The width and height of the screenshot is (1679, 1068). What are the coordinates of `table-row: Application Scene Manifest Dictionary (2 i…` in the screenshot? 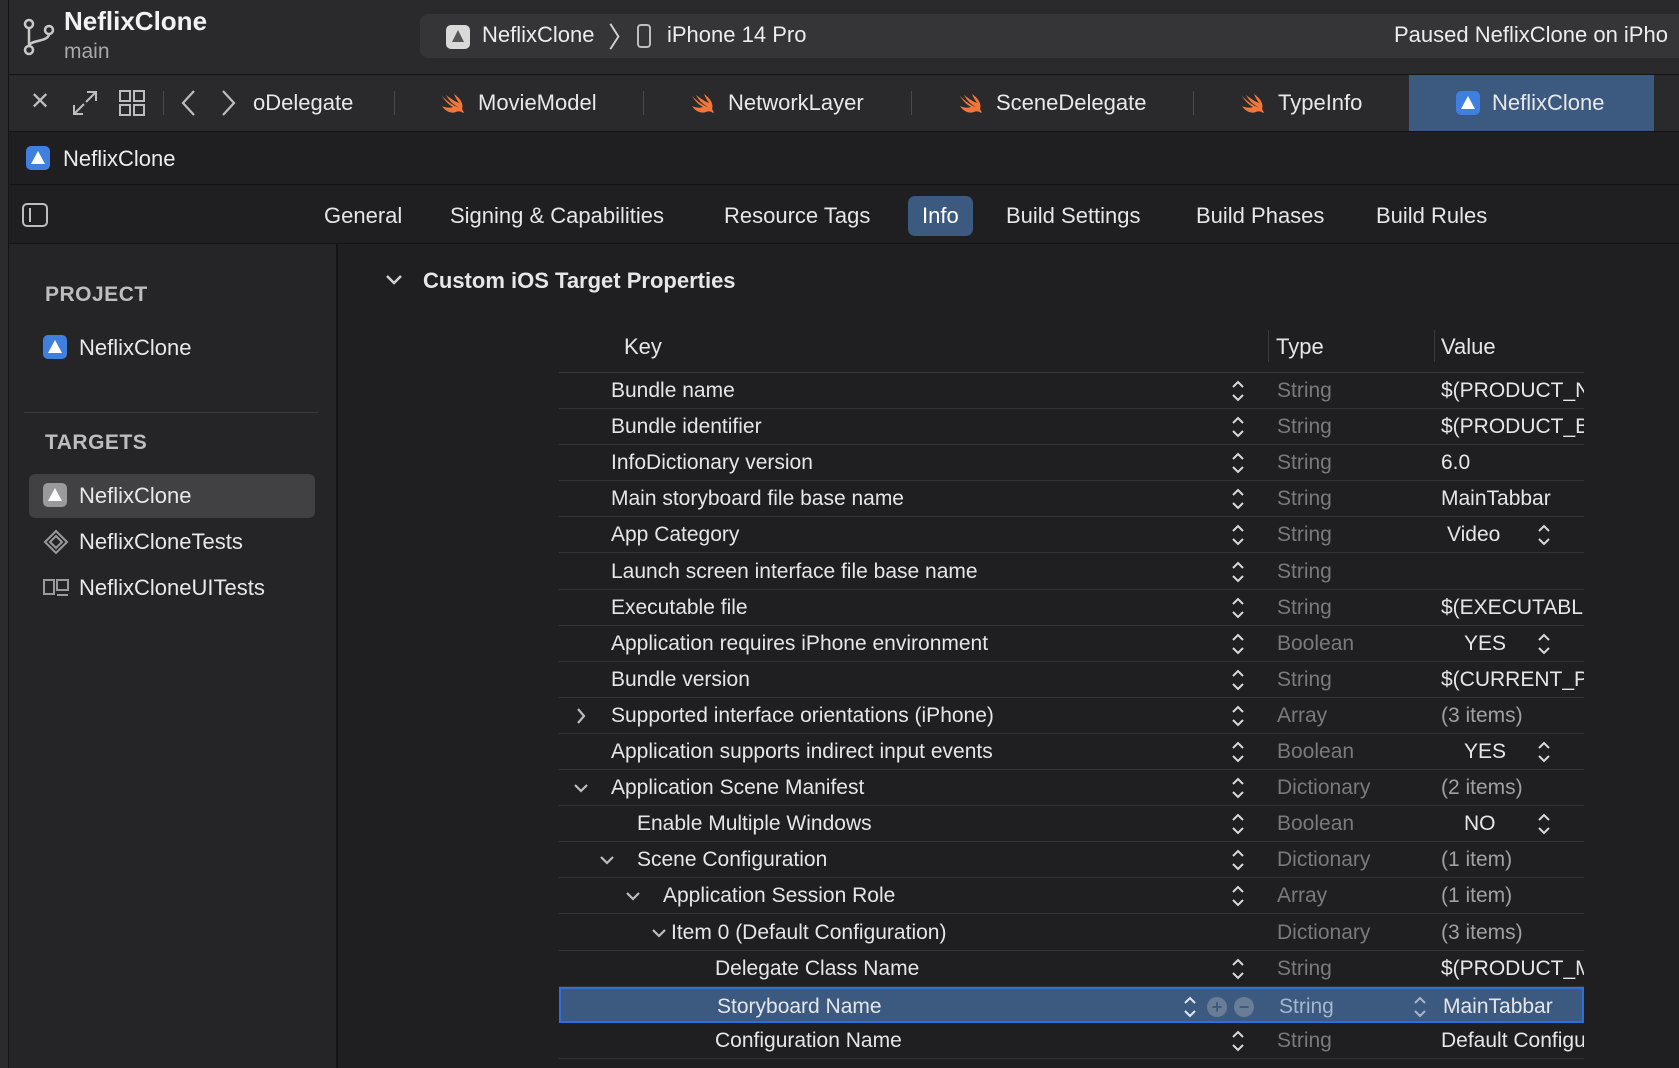 It's located at (1071, 788).